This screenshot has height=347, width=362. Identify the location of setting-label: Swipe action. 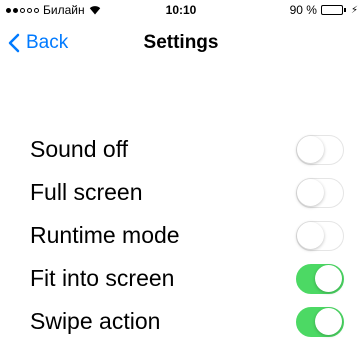
(95, 321).